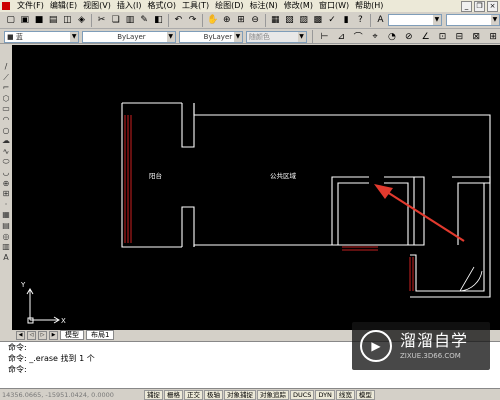 This screenshot has height=400, width=500. Describe the element at coordinates (129, 20) in the screenshot. I see `paste-icon: ▥` at that location.